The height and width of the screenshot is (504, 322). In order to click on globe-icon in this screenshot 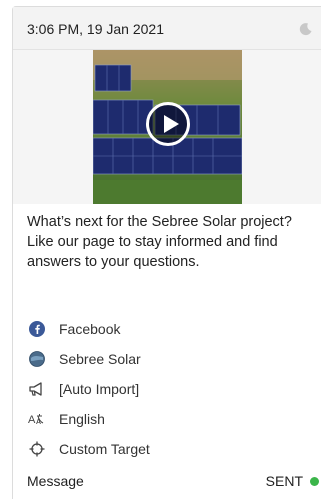, I will do `click(37, 359)`.